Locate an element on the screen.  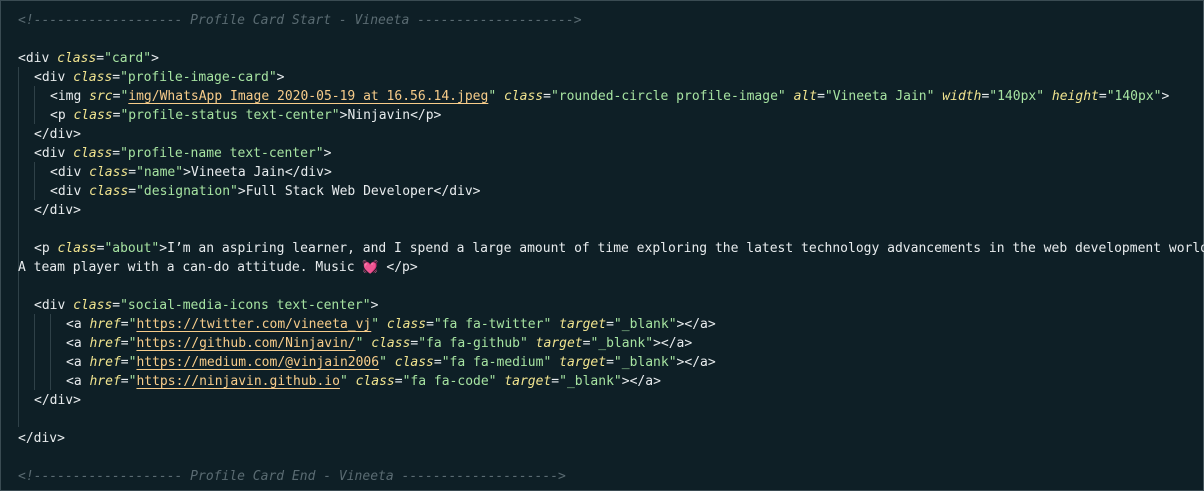
token-str: "fa fa-github" is located at coordinates (473, 343).